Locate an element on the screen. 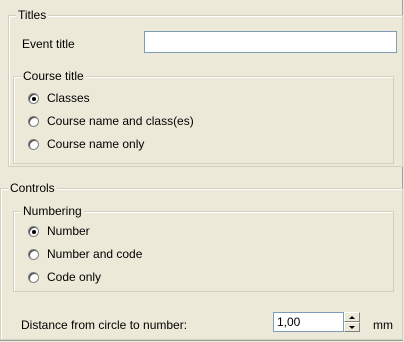 Image resolution: width=404 pixels, height=342 pixels. arrow-down-icon is located at coordinates (352, 327).